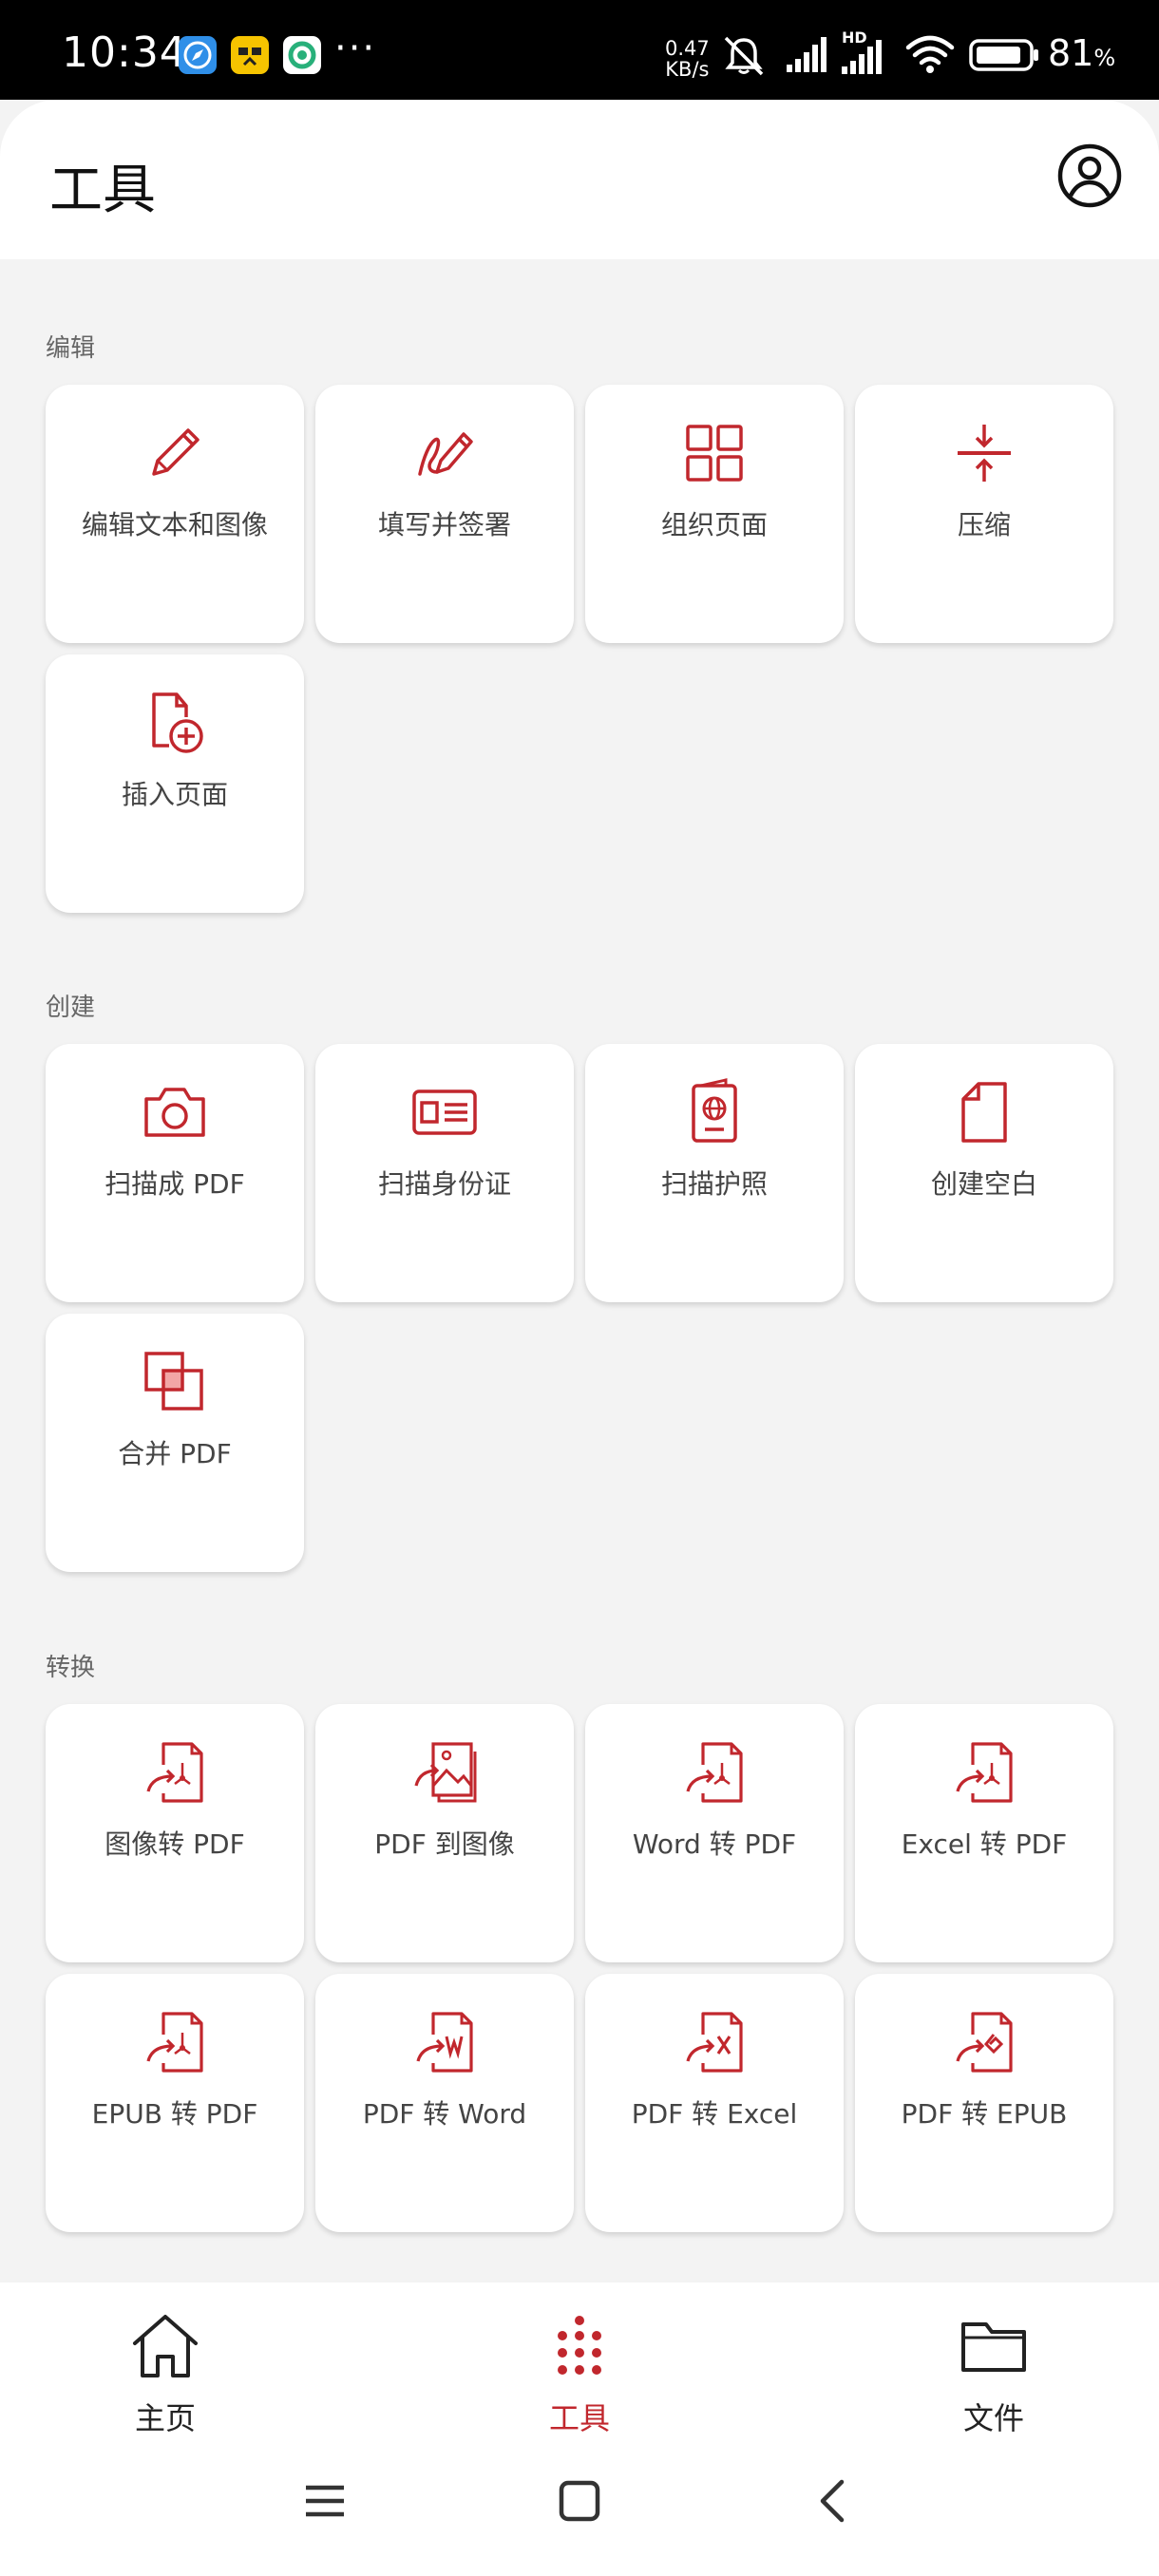 This screenshot has height=2576, width=1159. What do you see at coordinates (687, 48) in the screenshot?
I see `net-speed-value: 0.47` at bounding box center [687, 48].